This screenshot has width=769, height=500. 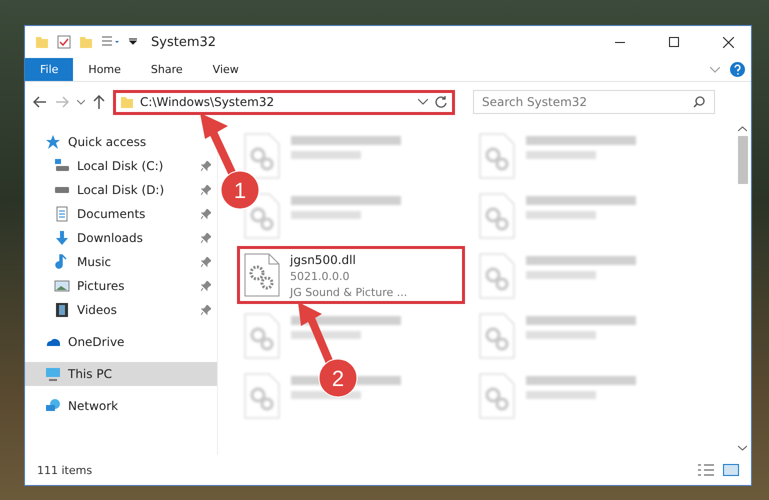 I want to click on sidebar-item: Local Disk (C:), so click(x=121, y=166).